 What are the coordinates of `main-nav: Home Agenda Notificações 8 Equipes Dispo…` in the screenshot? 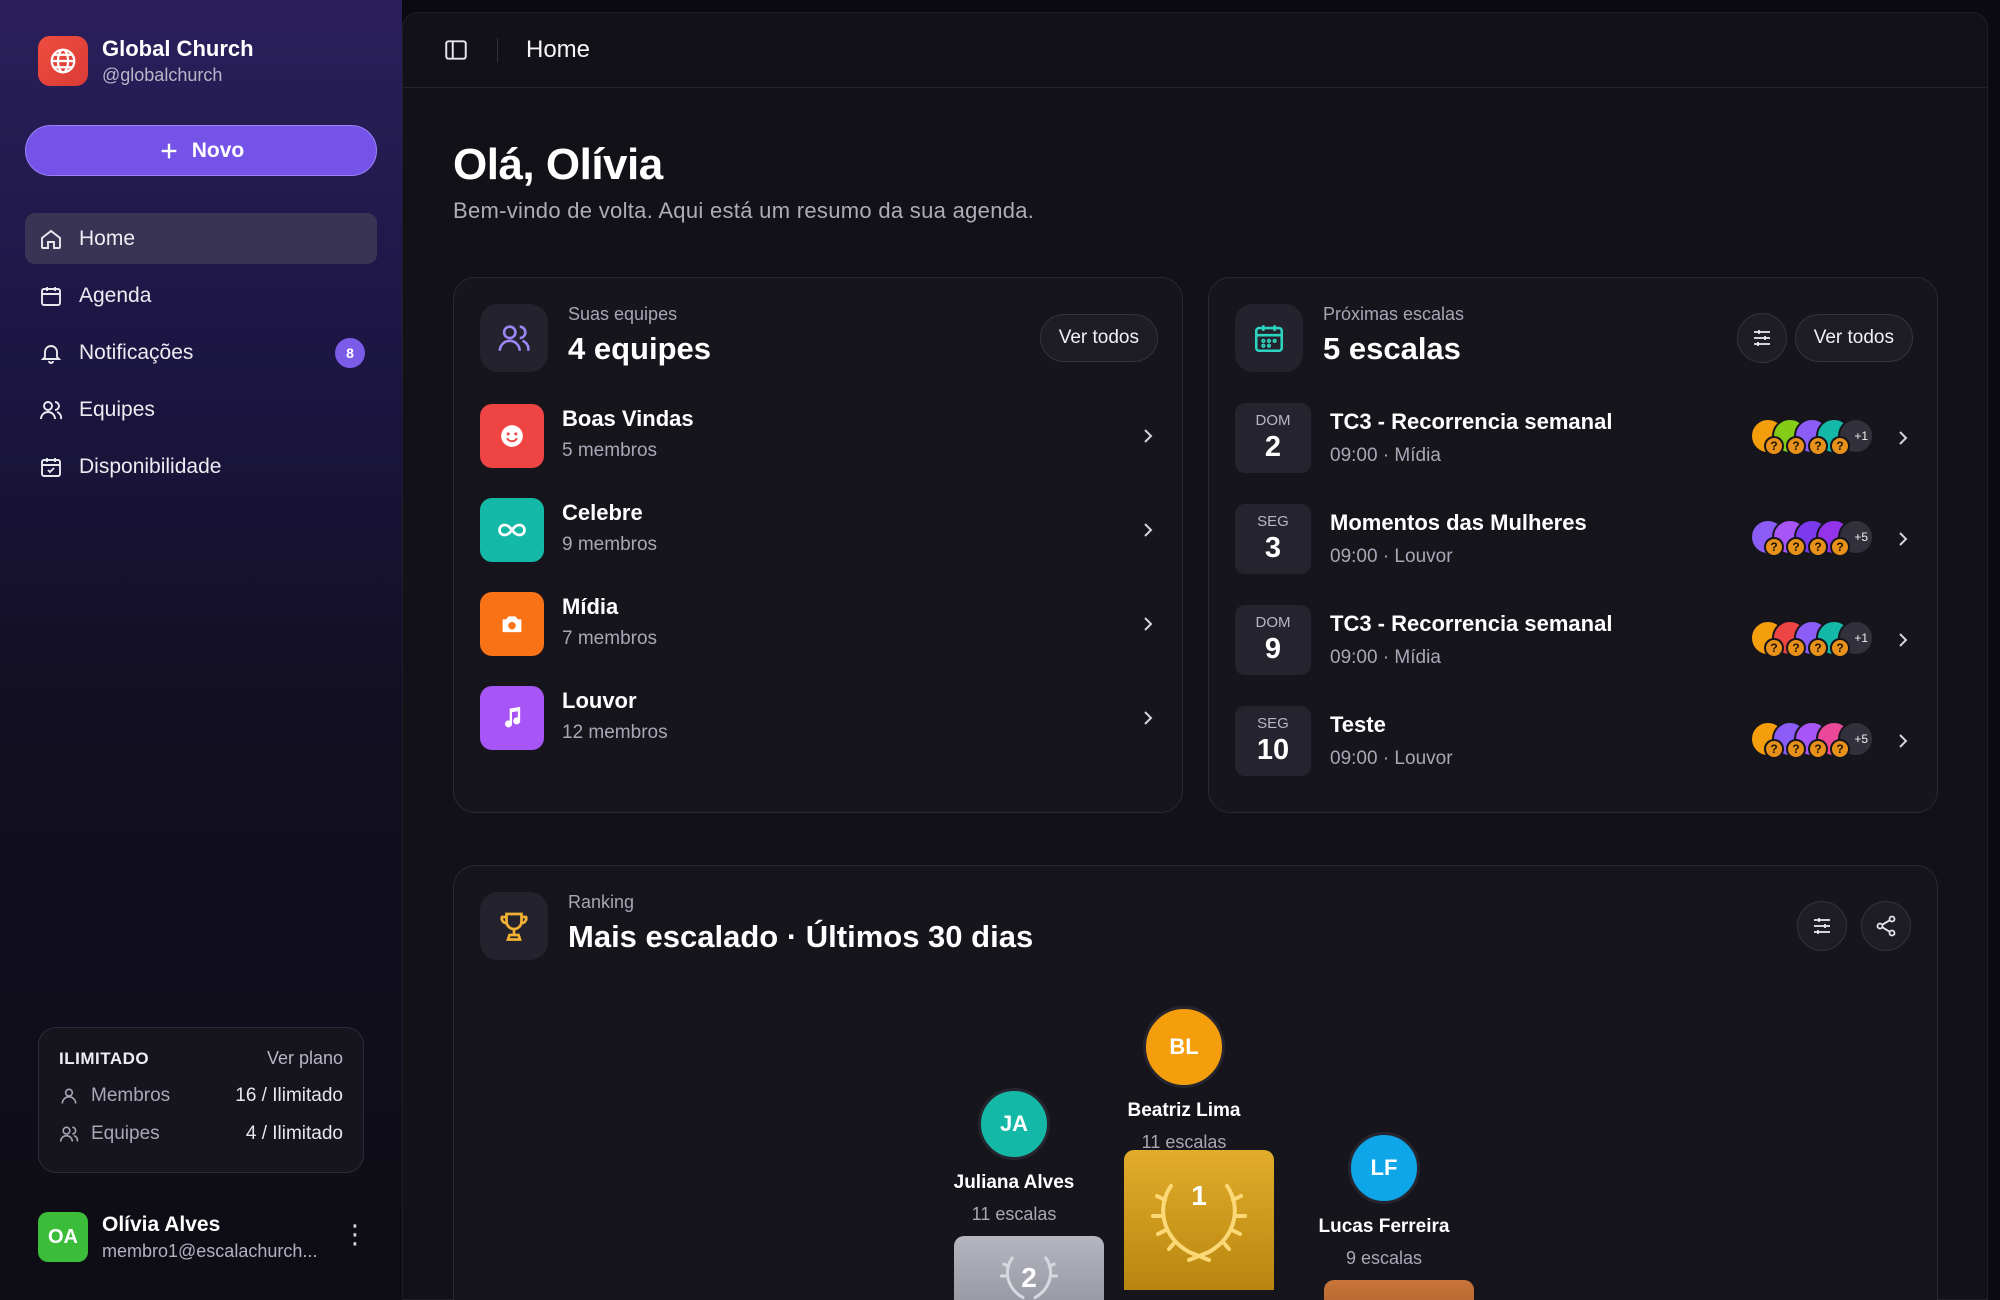 It's located at (201, 355).